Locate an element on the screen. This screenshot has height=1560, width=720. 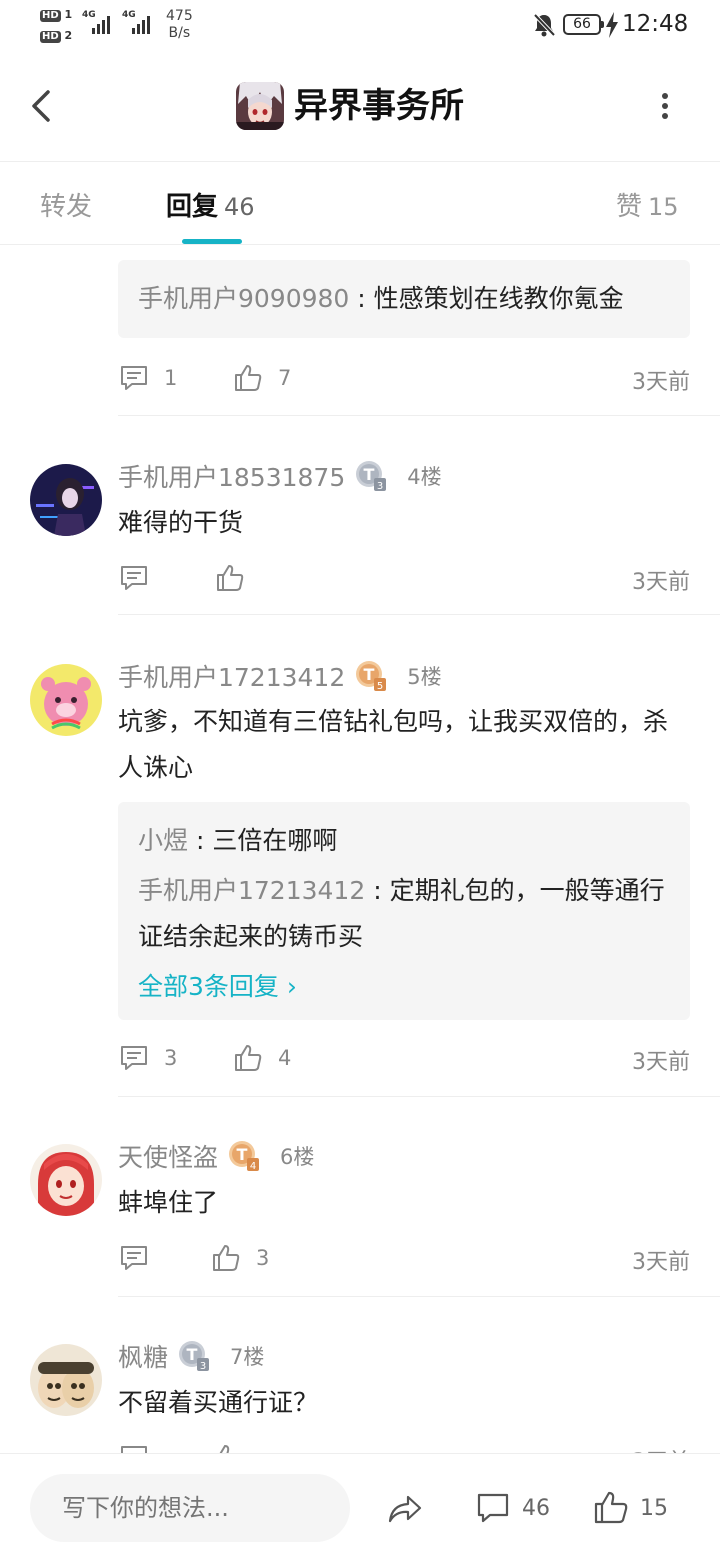
quoted-reply: 手机用户17213412 : 定期礼包的，一般等通行证结余起来的铸币买 is located at coordinates (401, 913).